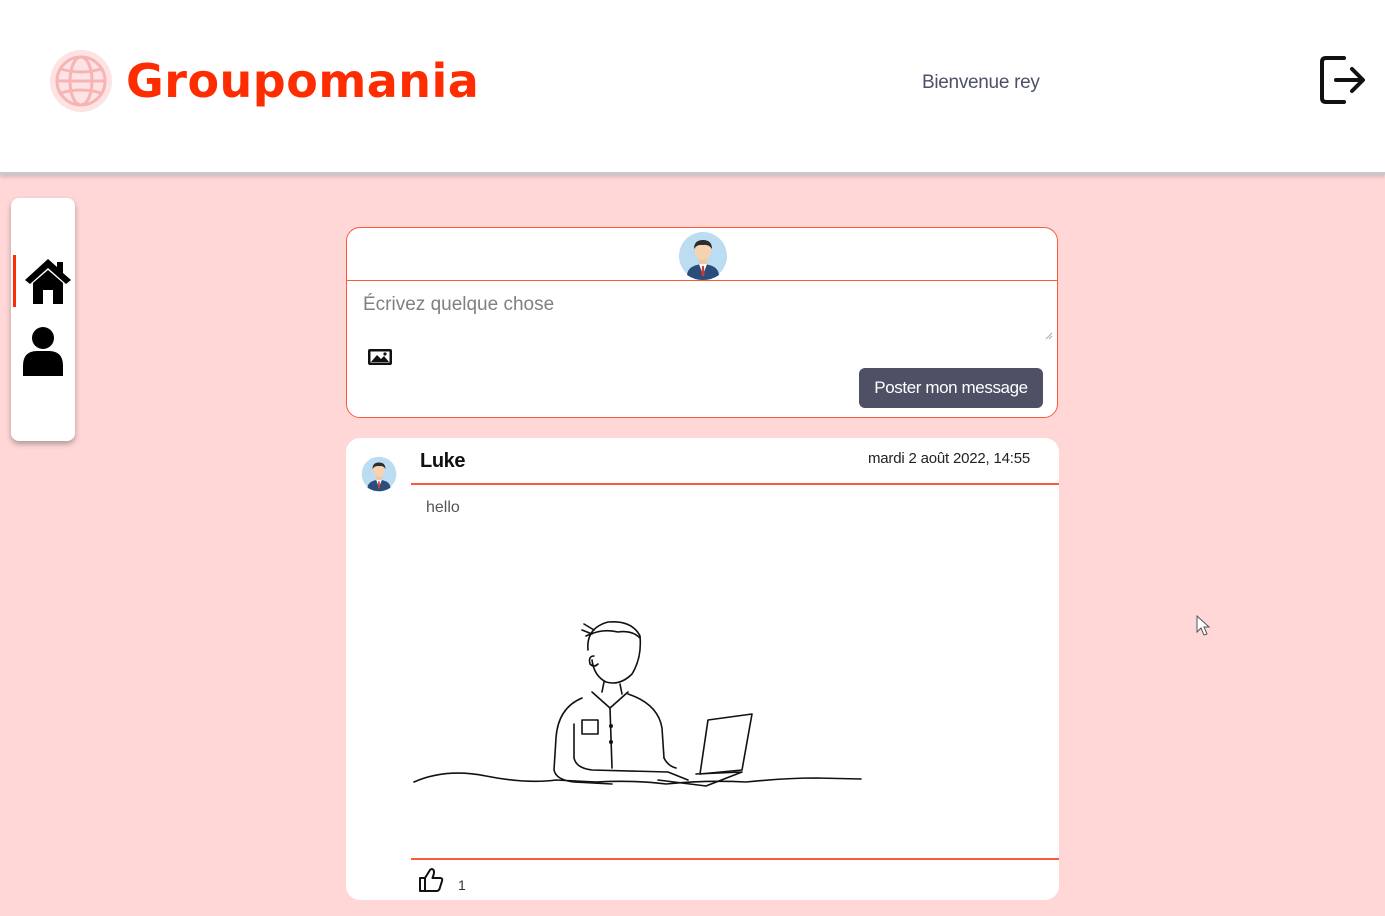 The image size is (1385, 916). What do you see at coordinates (1049, 334) in the screenshot?
I see `resize-grip-icon` at bounding box center [1049, 334].